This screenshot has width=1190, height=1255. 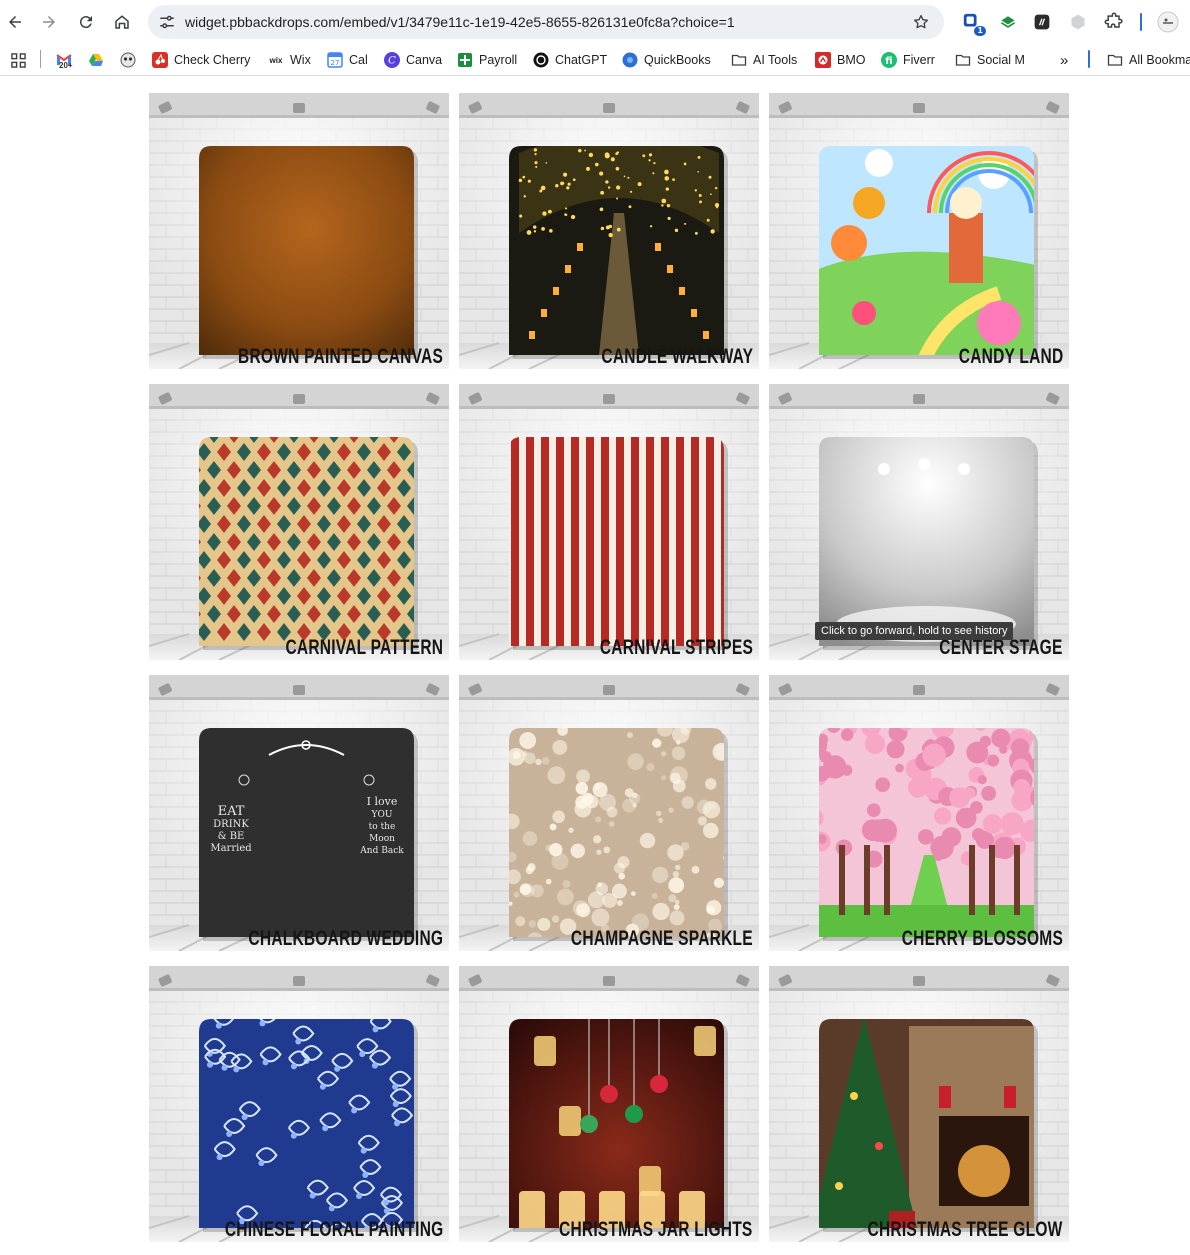 I want to click on bookmark-payroll: Payroll, so click(x=487, y=60).